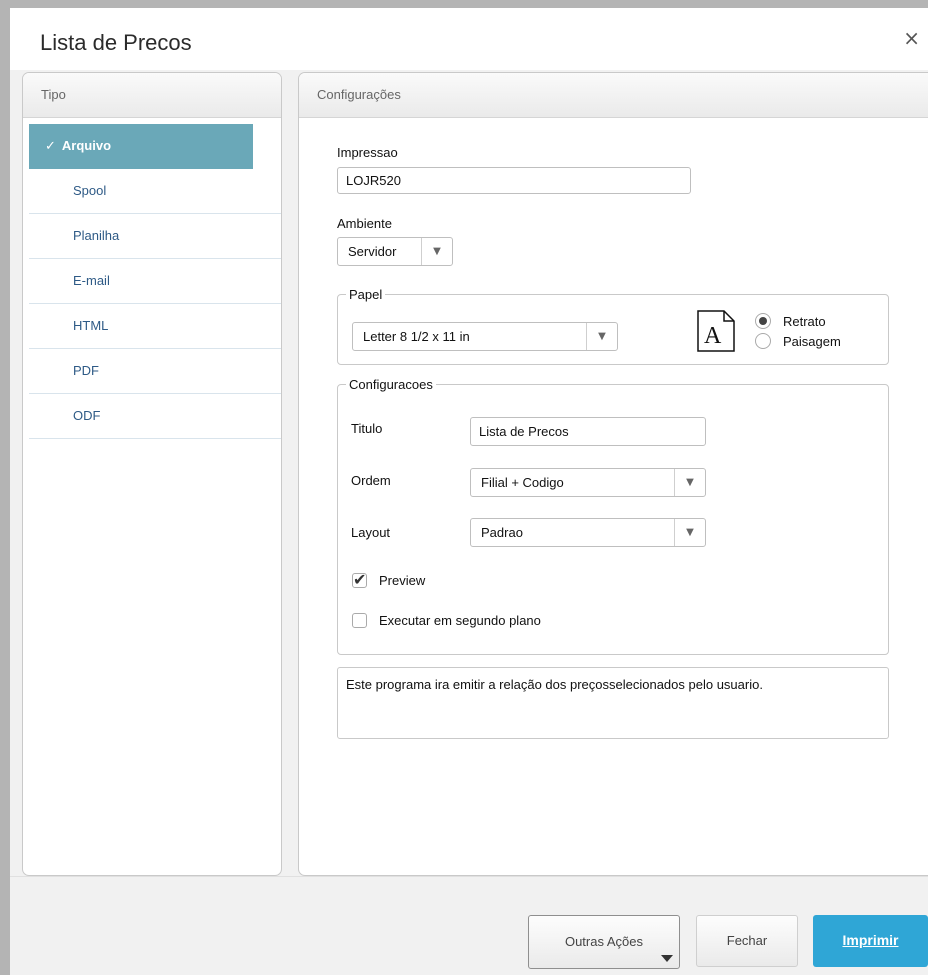 This screenshot has width=928, height=975. What do you see at coordinates (391, 384) in the screenshot?
I see `configuracoes-legend: Configuracoes` at bounding box center [391, 384].